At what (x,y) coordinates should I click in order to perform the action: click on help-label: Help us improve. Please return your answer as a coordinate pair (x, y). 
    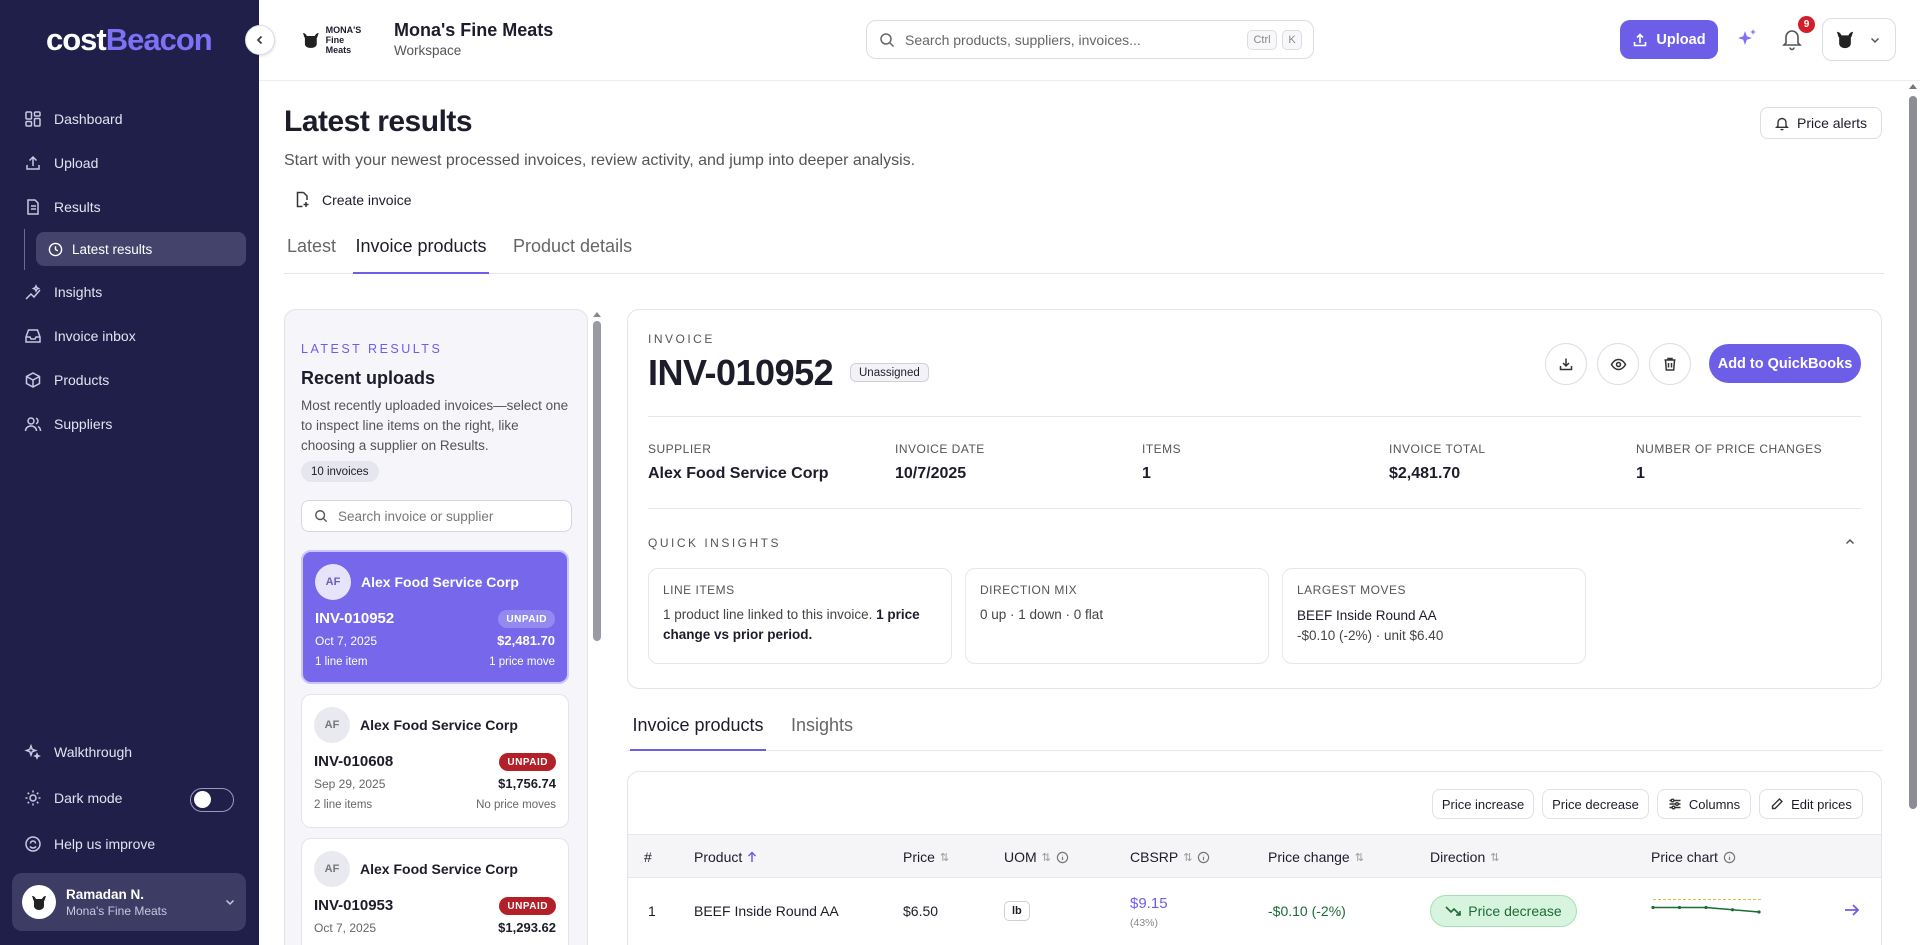
    Looking at the image, I should click on (105, 843).